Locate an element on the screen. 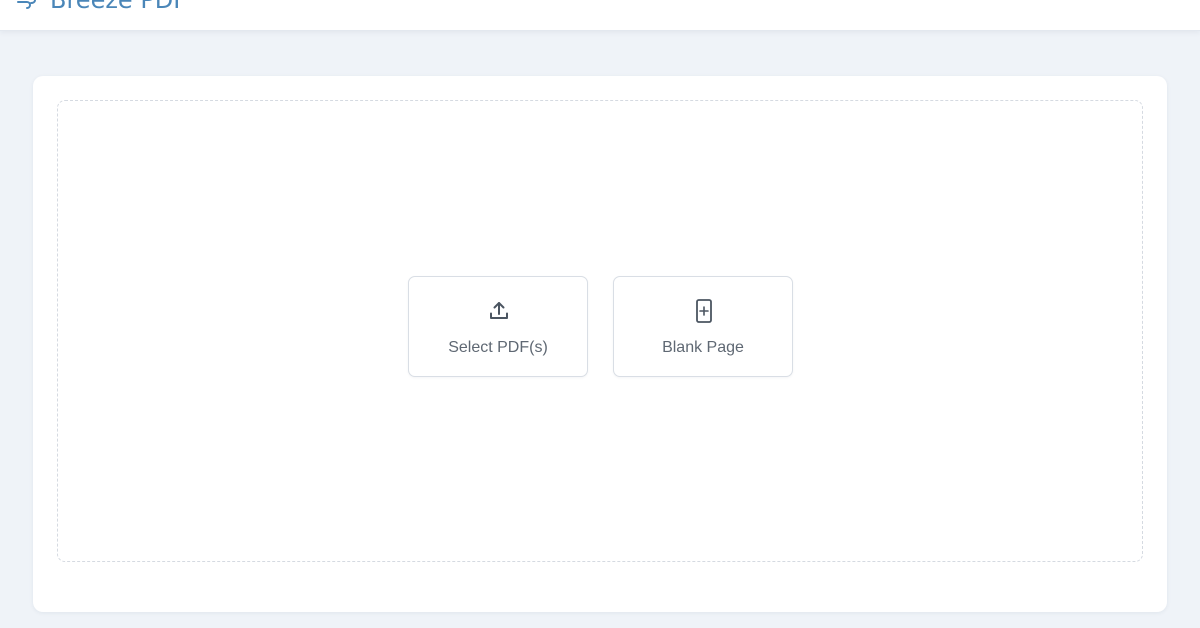 The image size is (1200, 628). app-title: Breeze PDF is located at coordinates (119, 7).